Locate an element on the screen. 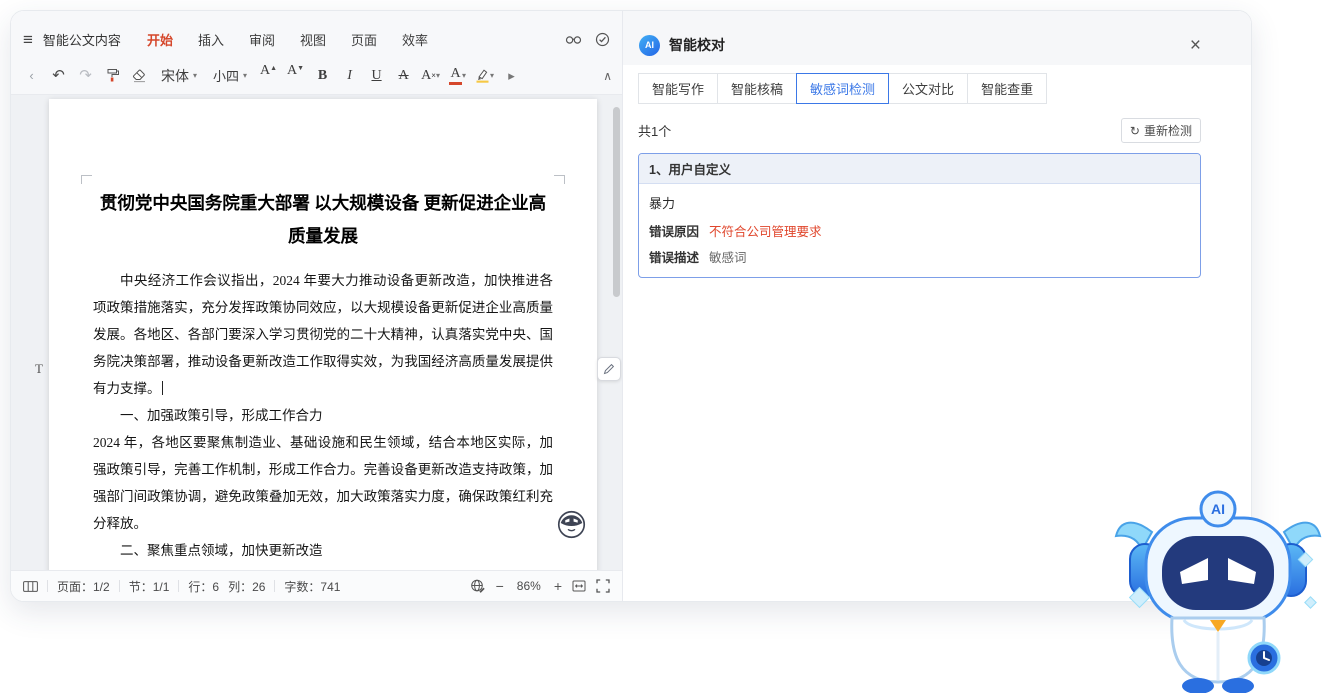 The width and height of the screenshot is (1322, 698). menu-tab-page: 页面 is located at coordinates (364, 39).